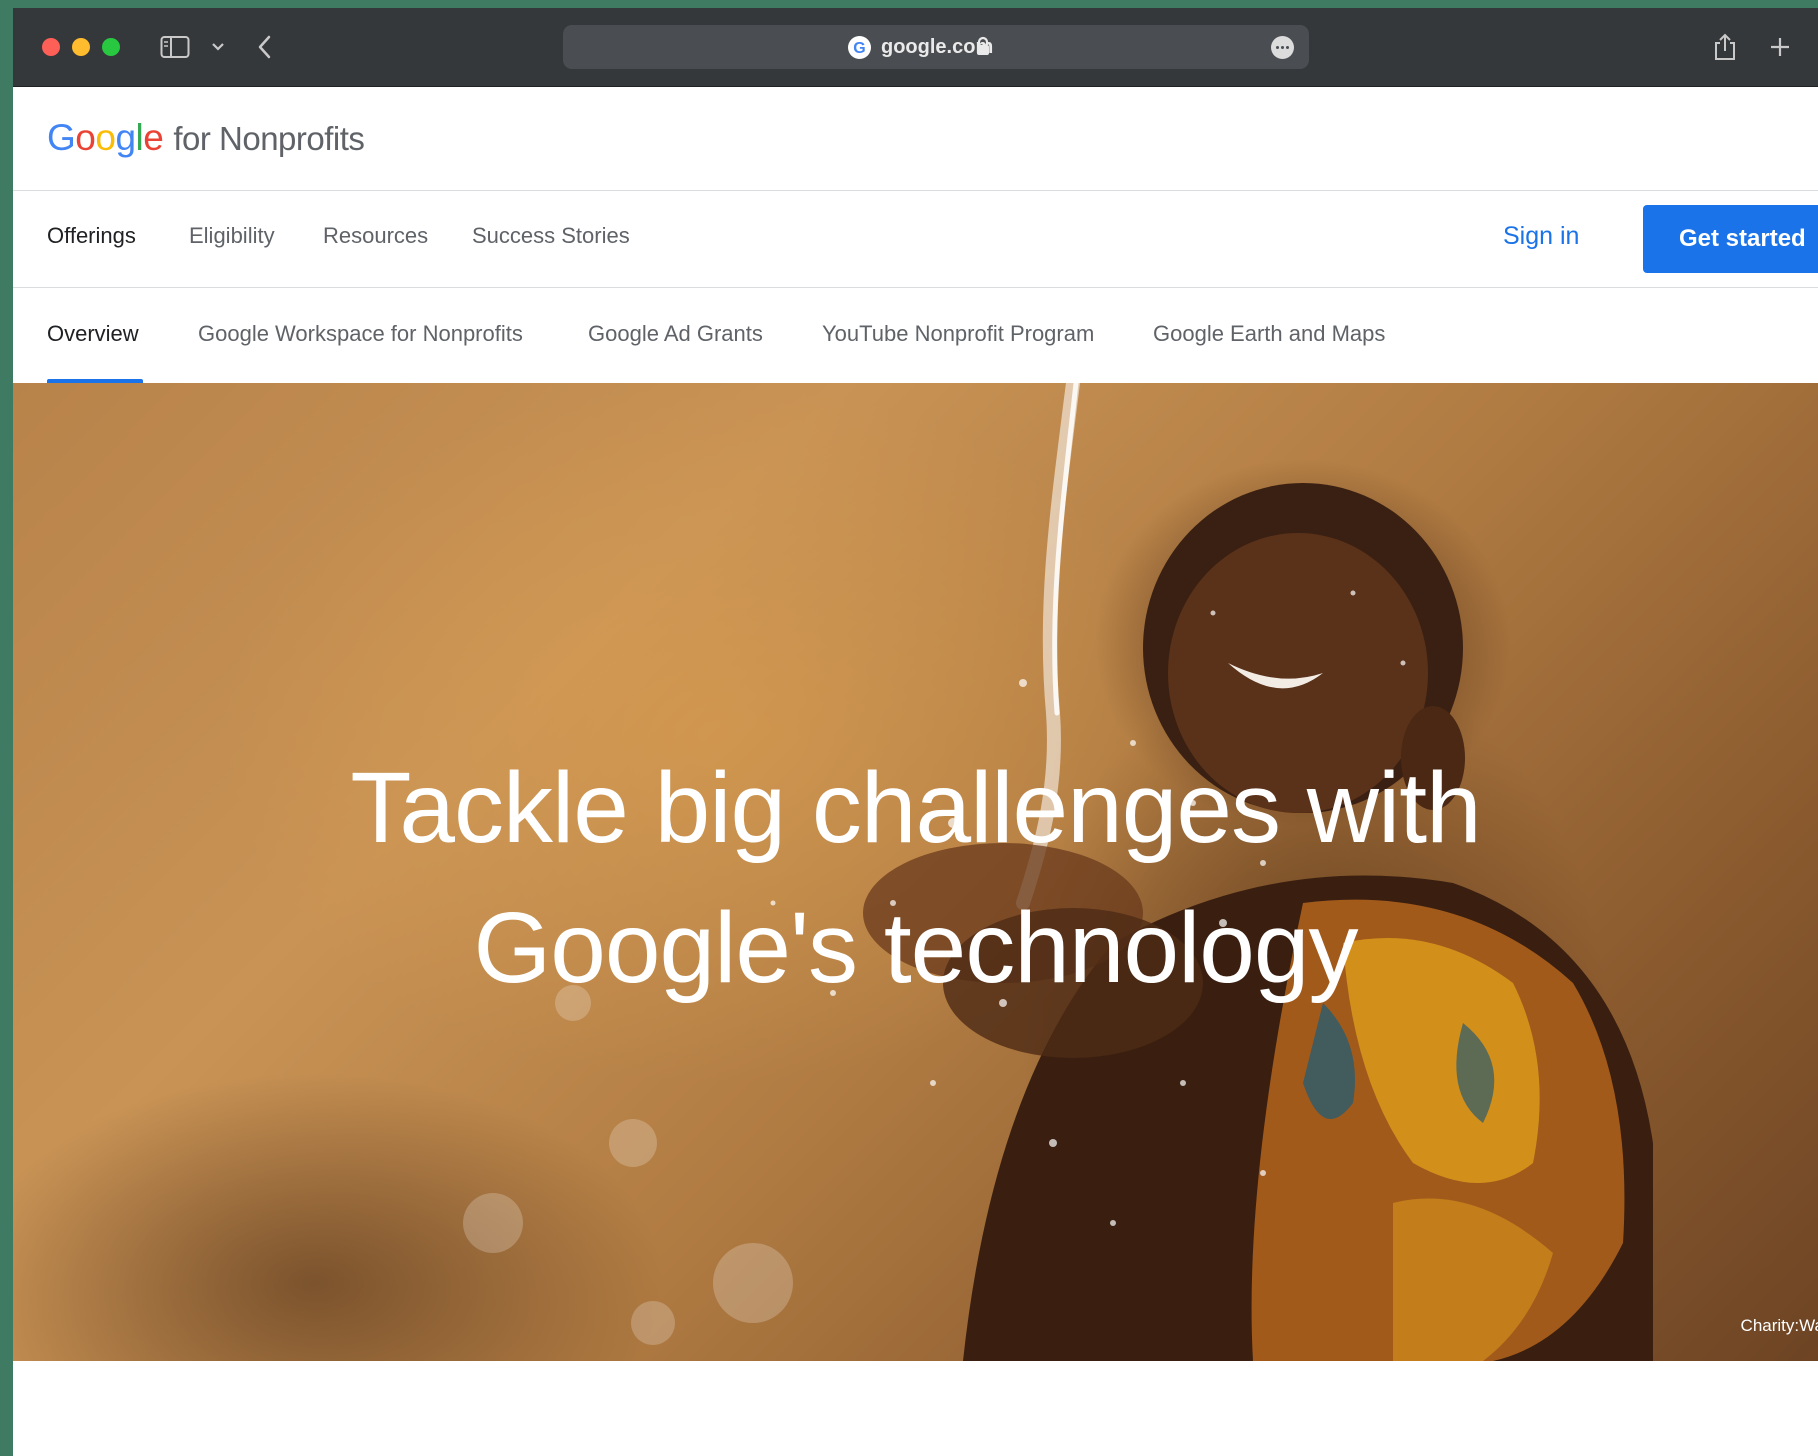 The height and width of the screenshot is (1456, 1818). I want to click on logo-letter: G, so click(61, 137).